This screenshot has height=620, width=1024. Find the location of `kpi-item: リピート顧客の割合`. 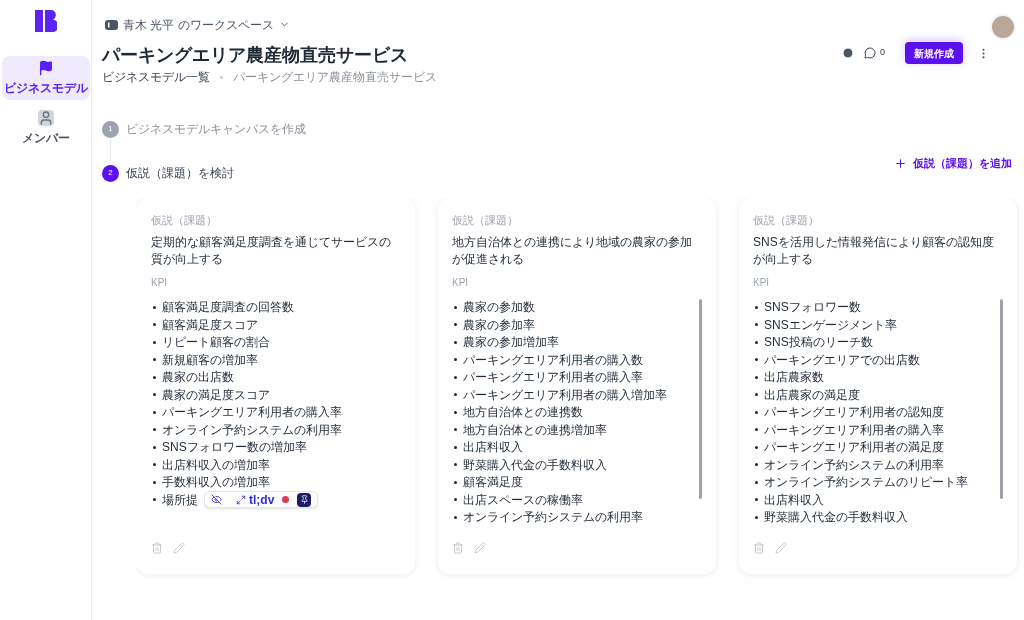

kpi-item: リピート顧客の割合 is located at coordinates (216, 343).